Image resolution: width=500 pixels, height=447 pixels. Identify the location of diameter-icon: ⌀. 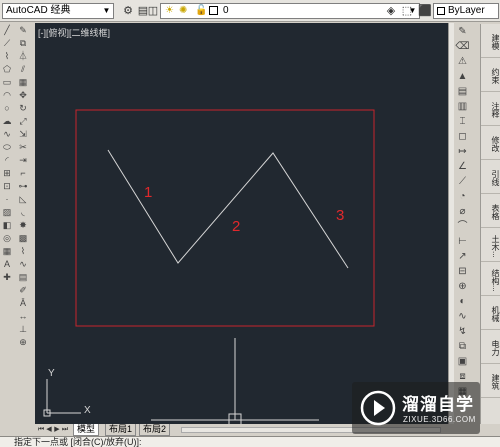
(462, 211).